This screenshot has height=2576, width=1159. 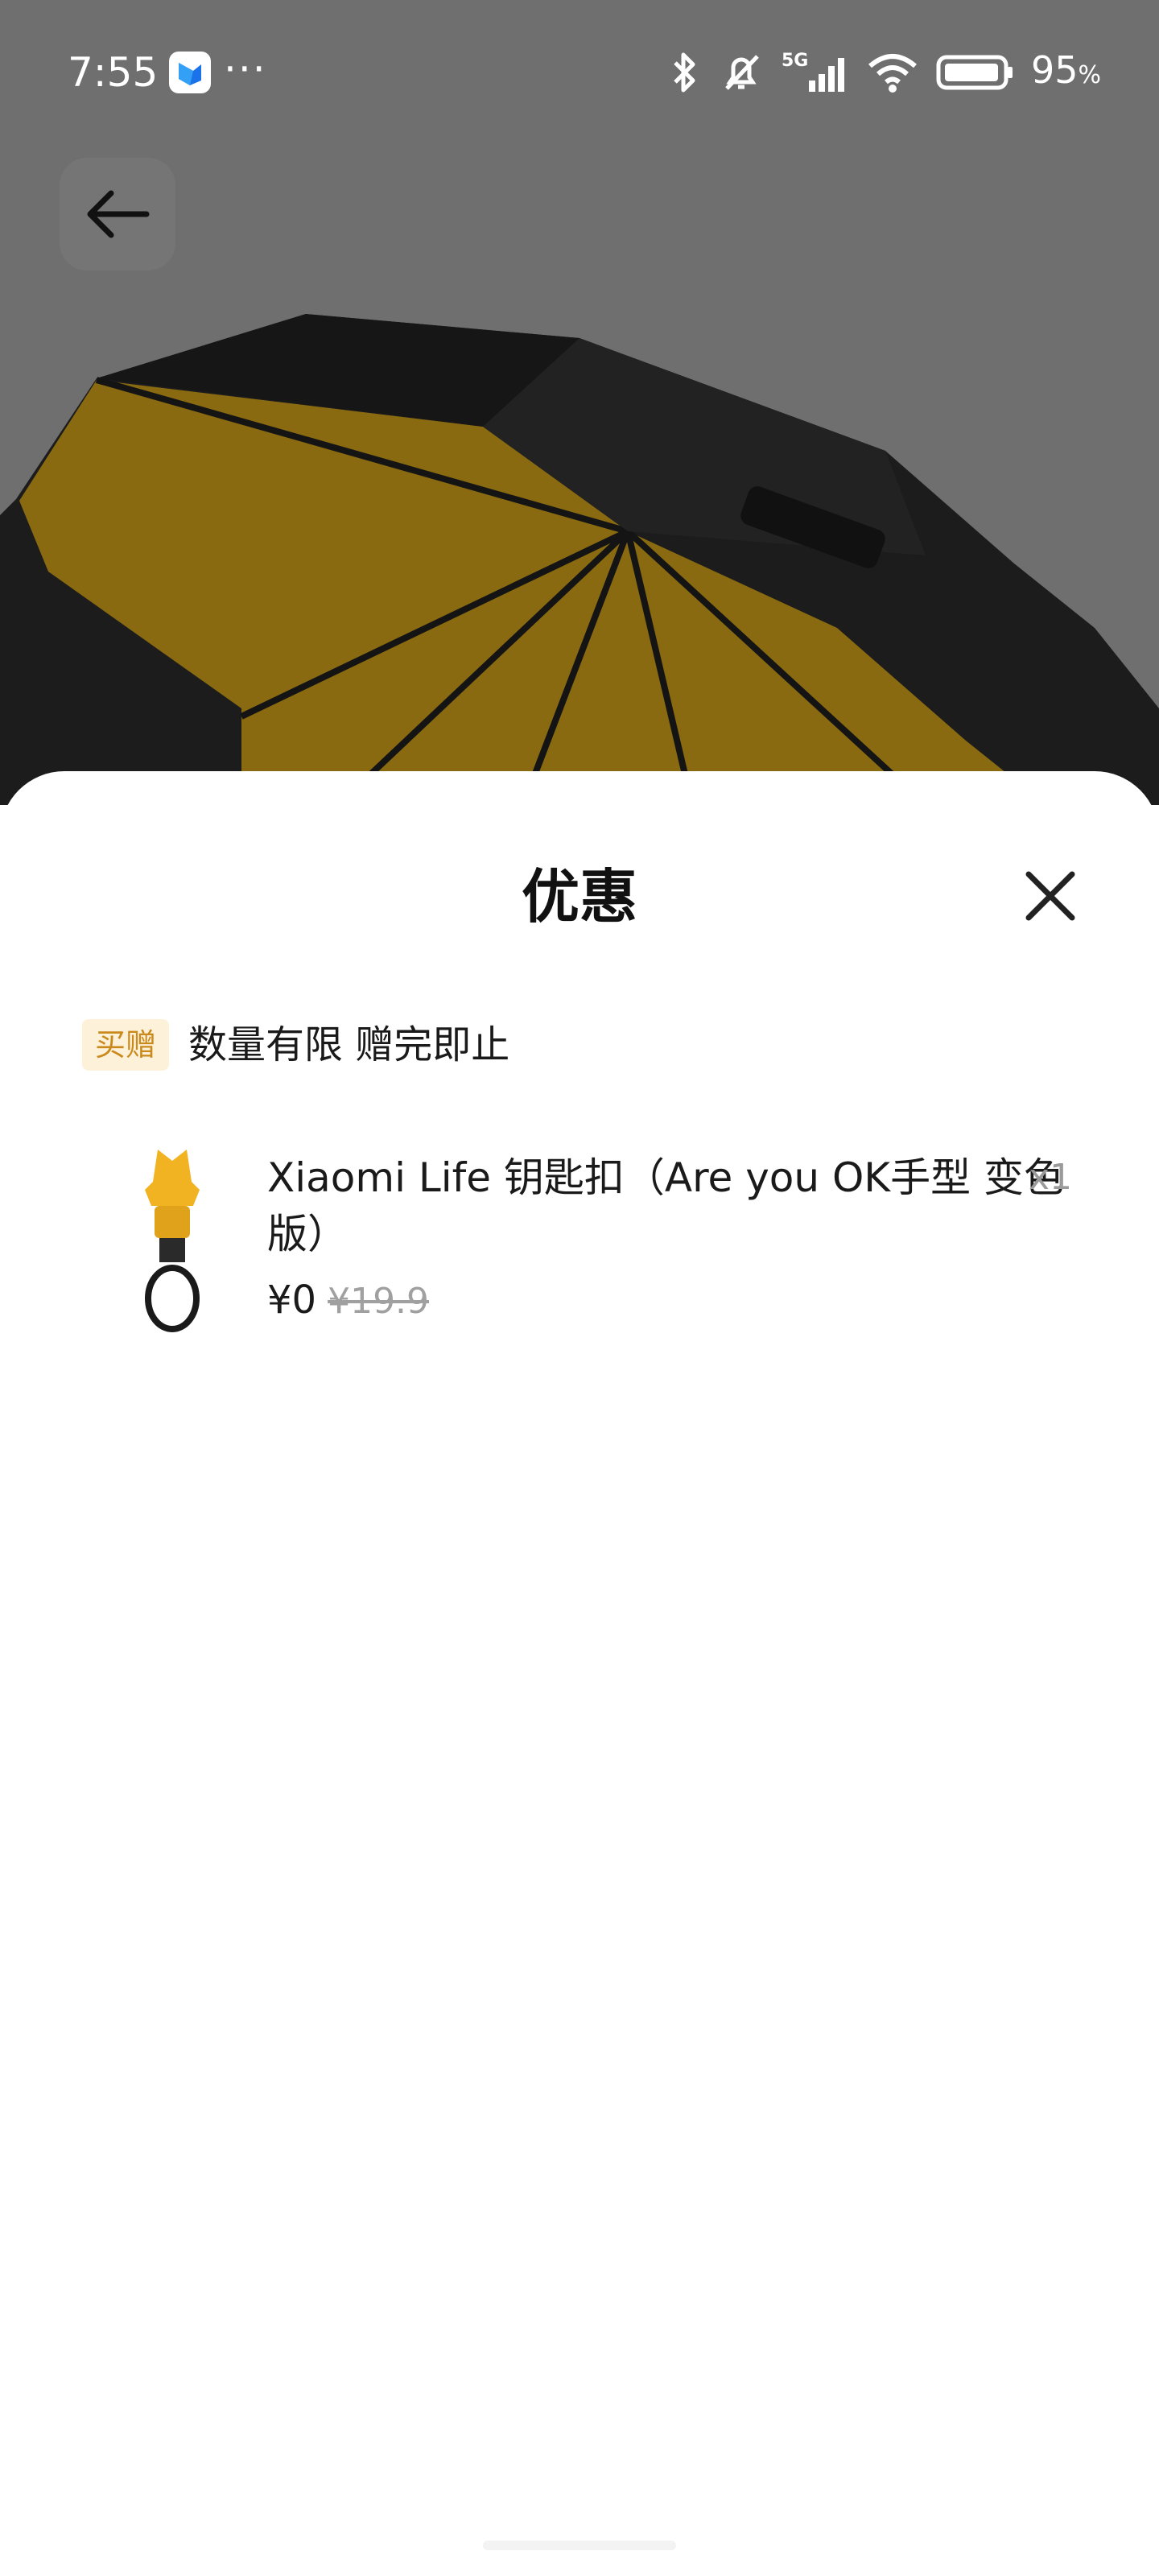 What do you see at coordinates (685, 72) in the screenshot?
I see `bluetooth-icon` at bounding box center [685, 72].